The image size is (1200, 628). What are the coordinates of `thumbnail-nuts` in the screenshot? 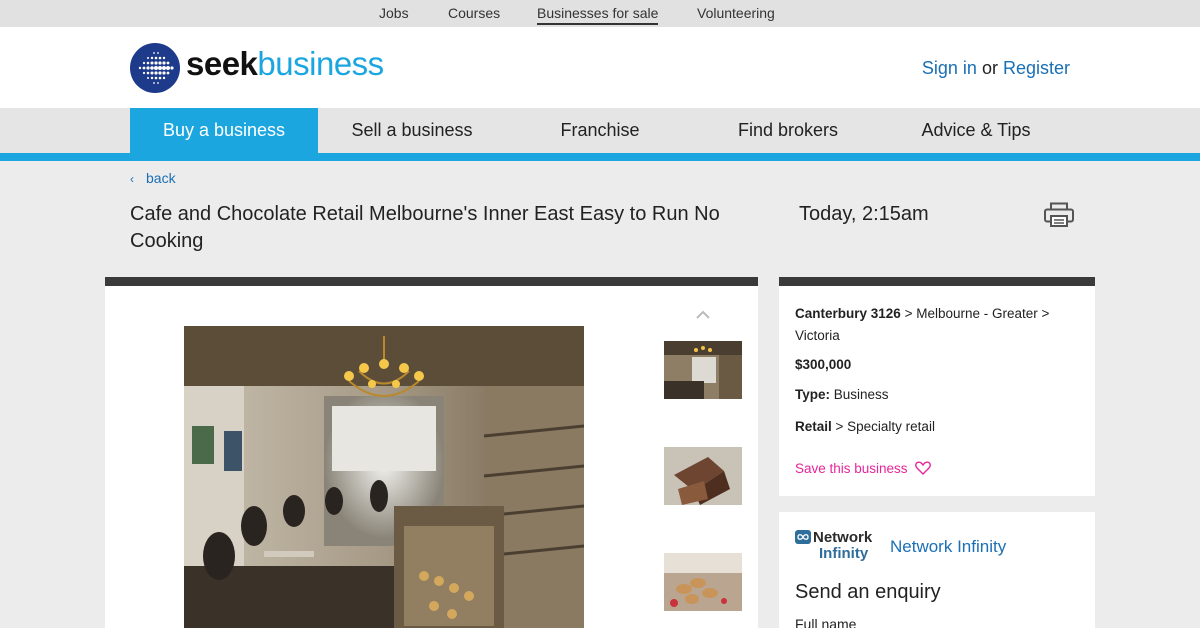 It's located at (703, 582).